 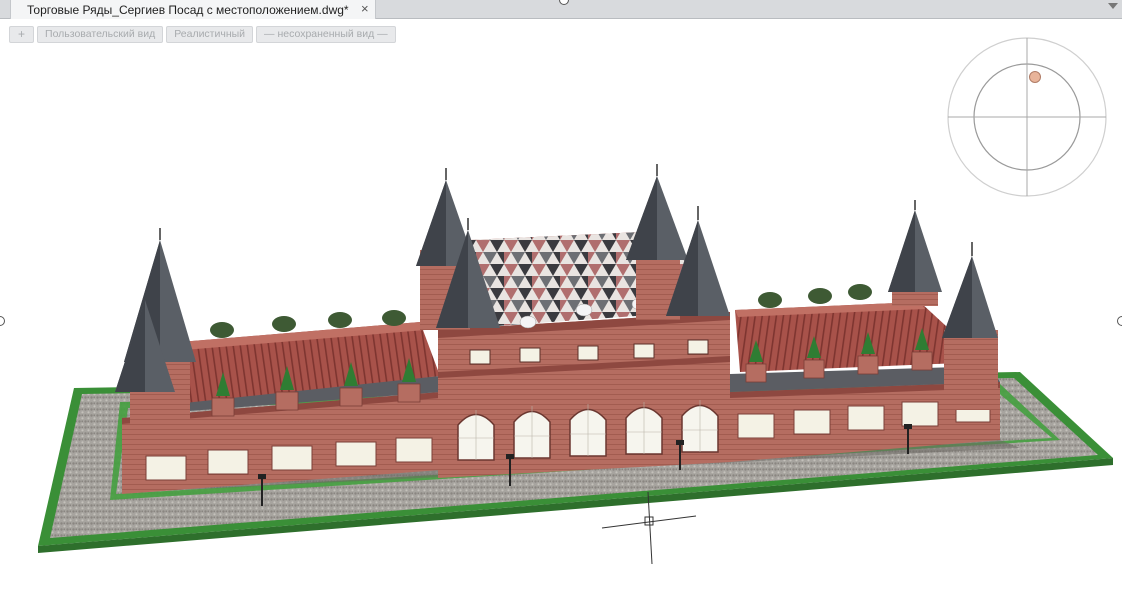 I want to click on view-compass-icon, so click(x=1027, y=117).